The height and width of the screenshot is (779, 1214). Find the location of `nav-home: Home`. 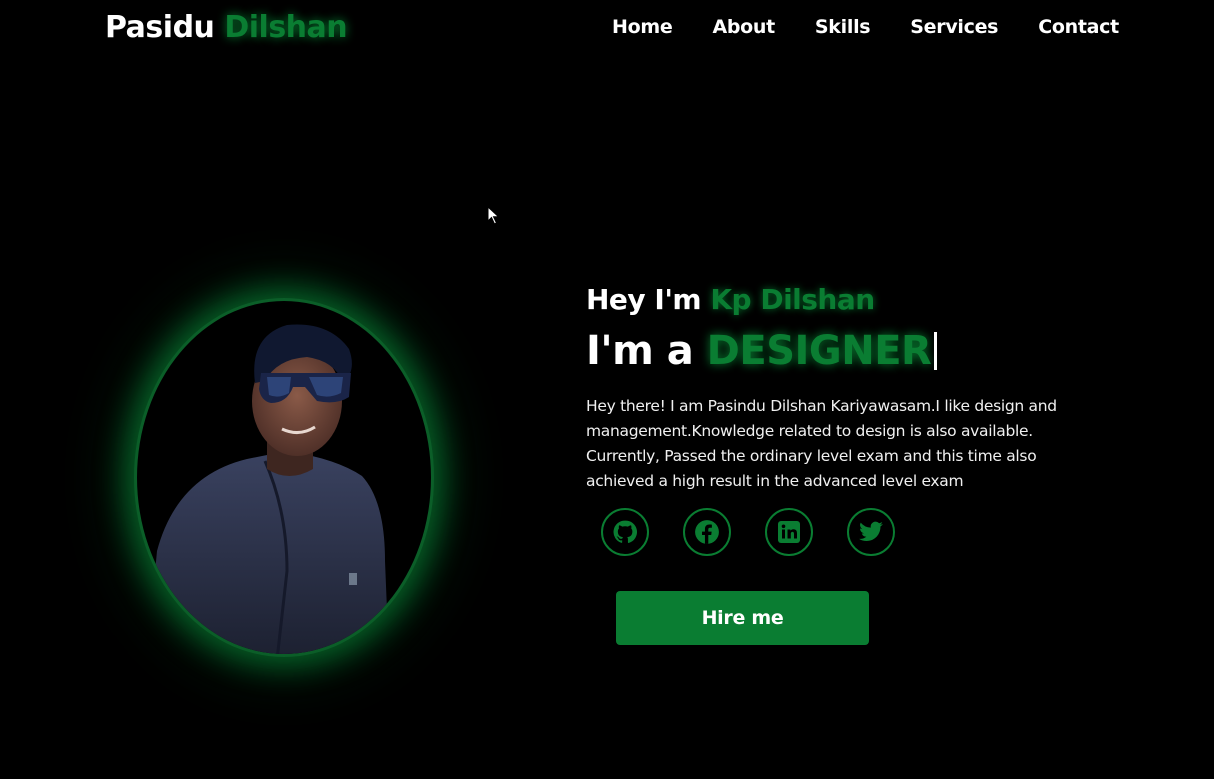

nav-home: Home is located at coordinates (642, 27).